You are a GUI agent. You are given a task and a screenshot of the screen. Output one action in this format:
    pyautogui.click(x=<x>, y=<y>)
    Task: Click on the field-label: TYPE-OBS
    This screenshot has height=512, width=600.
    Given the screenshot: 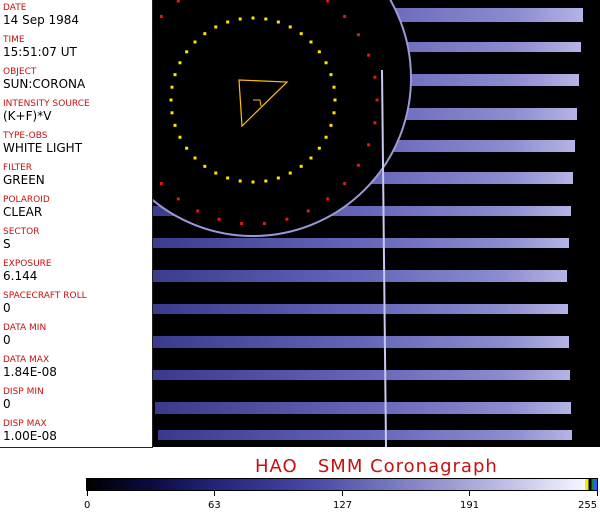 What is the action you would take?
    pyautogui.click(x=25, y=136)
    